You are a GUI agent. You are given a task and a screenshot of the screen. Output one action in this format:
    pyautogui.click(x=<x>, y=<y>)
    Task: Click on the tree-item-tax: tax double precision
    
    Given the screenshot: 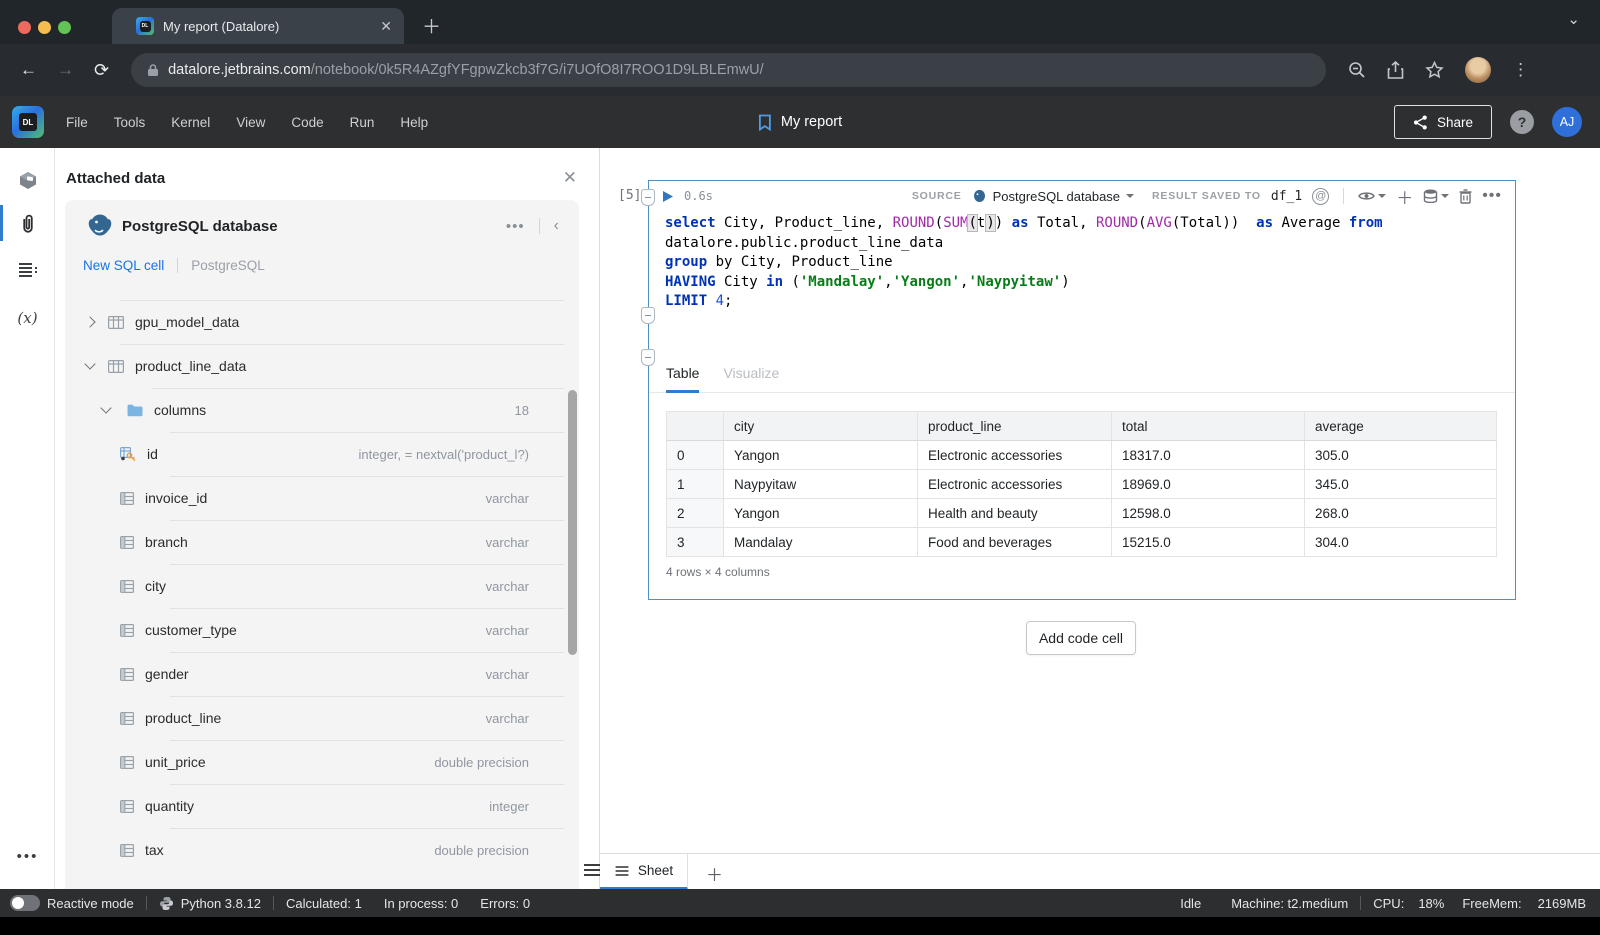 What is the action you would take?
    pyautogui.click(x=322, y=850)
    